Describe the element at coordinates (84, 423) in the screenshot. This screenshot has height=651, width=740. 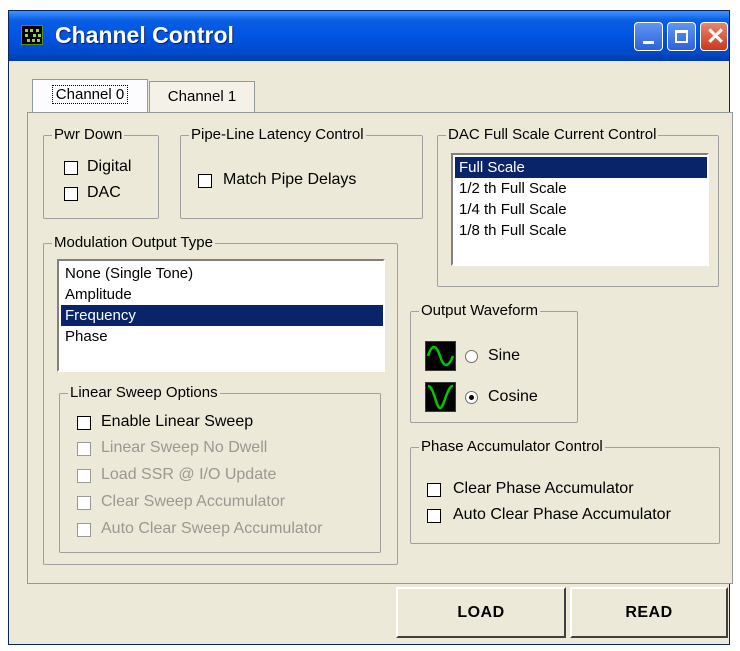
I see `enable-linear-sweep-checkbox` at that location.